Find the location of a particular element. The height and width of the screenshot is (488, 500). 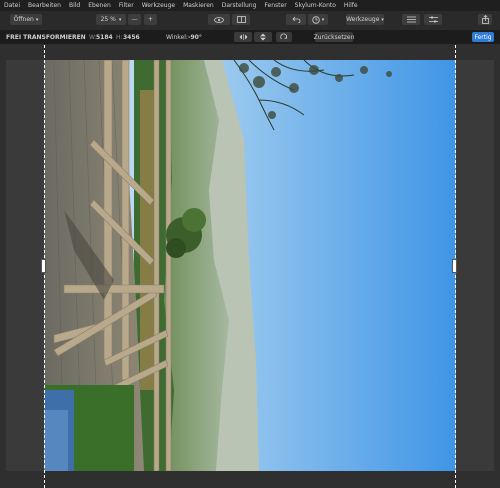

menu-fenster: Fenster is located at coordinates (275, 5).